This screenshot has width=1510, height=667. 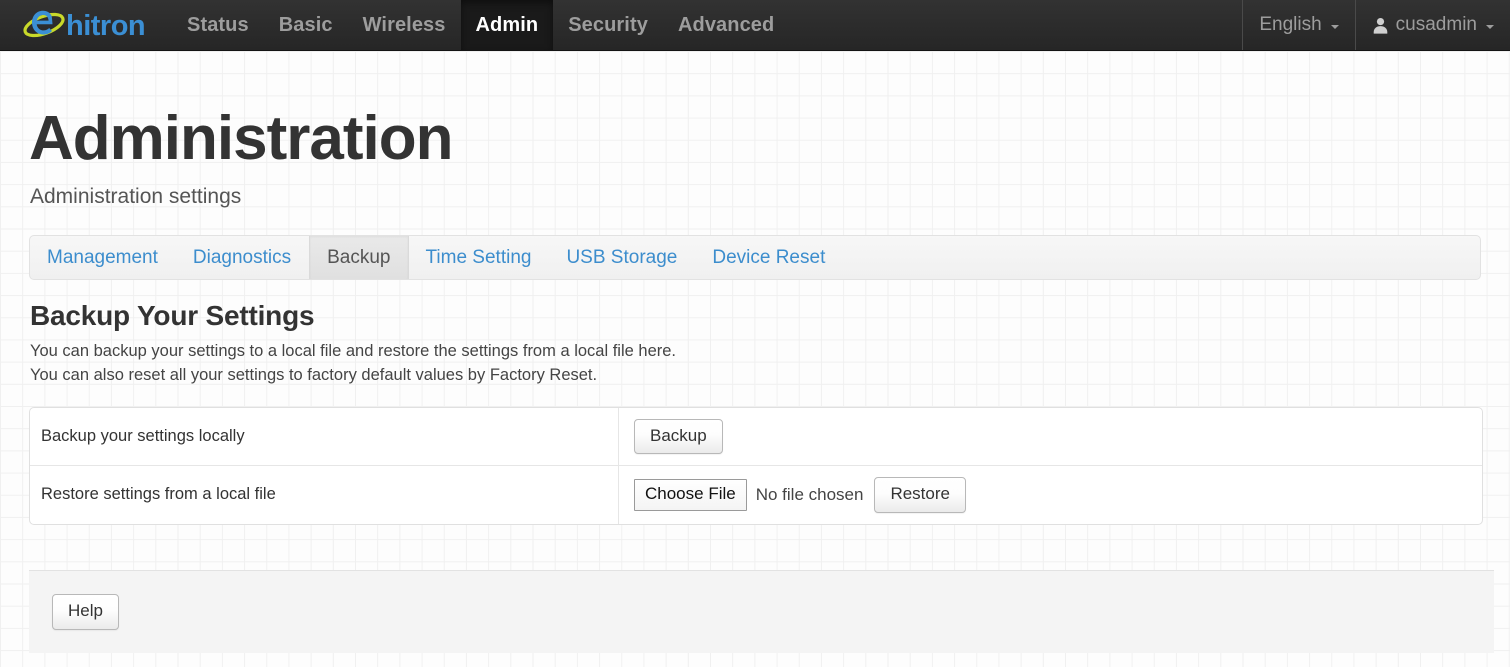 I want to click on footer-panel: Help, so click(x=761, y=611).